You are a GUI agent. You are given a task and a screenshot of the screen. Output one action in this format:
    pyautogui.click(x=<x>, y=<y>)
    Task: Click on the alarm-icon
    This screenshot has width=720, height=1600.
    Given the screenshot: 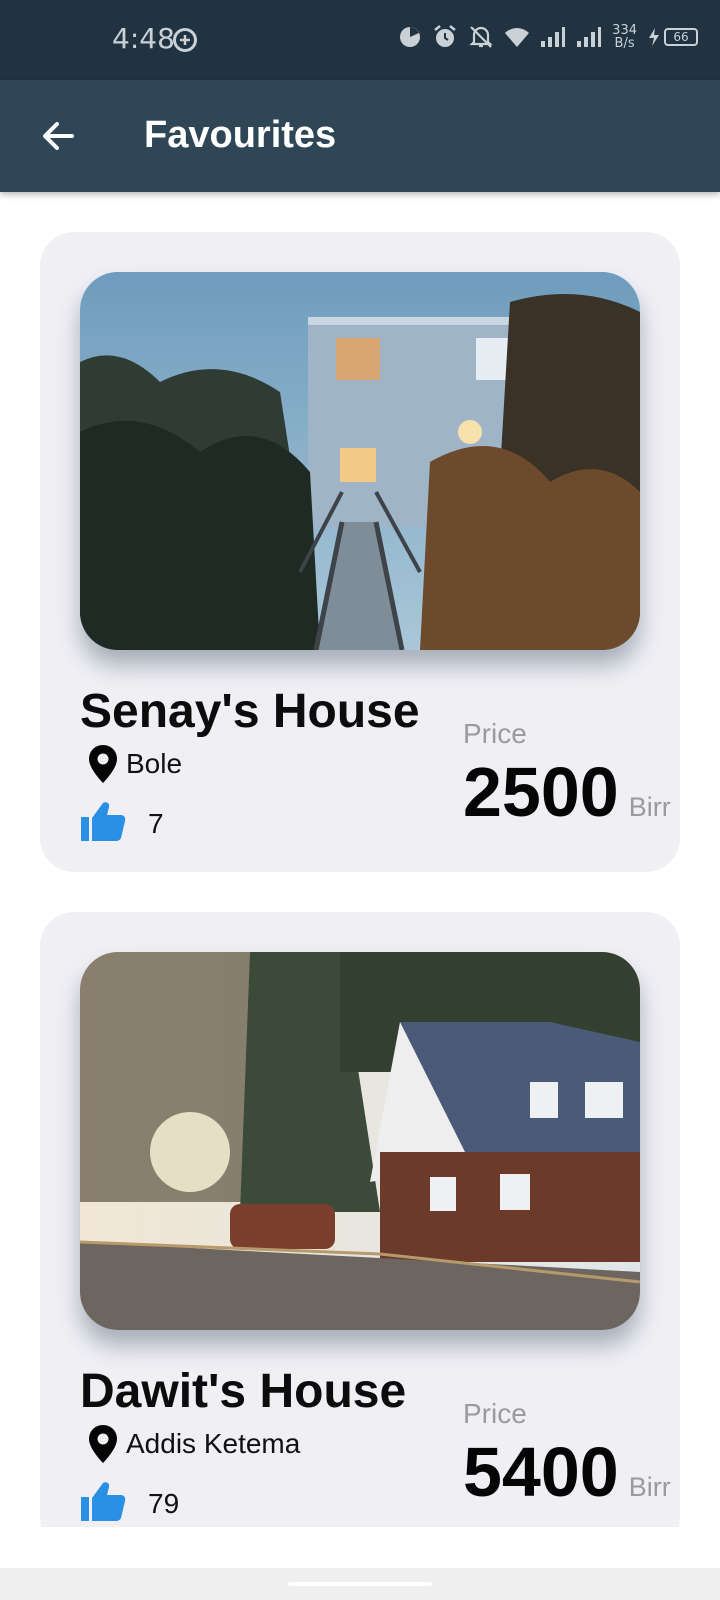 What is the action you would take?
    pyautogui.click(x=445, y=37)
    